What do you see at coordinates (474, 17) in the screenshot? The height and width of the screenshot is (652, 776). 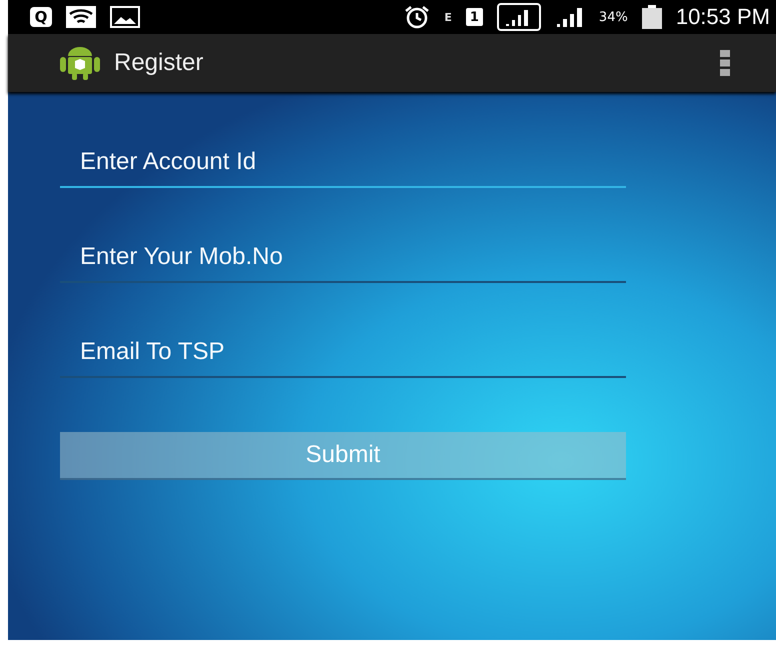 I see `sim-slot: 1` at bounding box center [474, 17].